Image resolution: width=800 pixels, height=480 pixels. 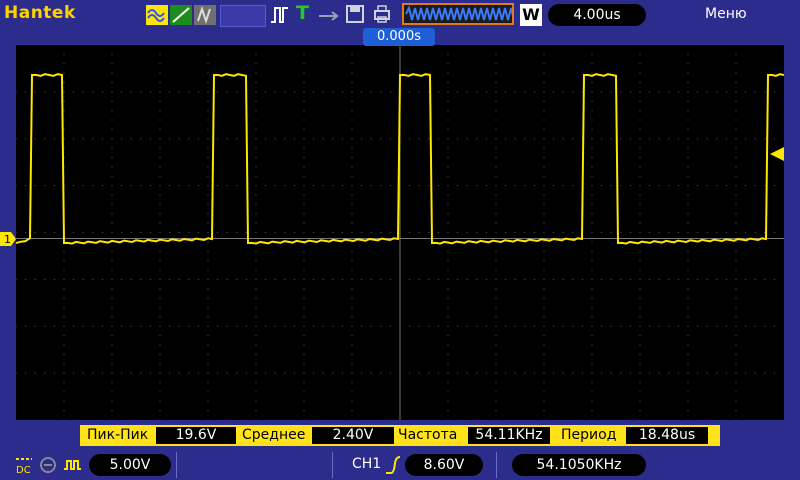 I want to click on measurement-label-mean: Среднее, so click(x=274, y=435).